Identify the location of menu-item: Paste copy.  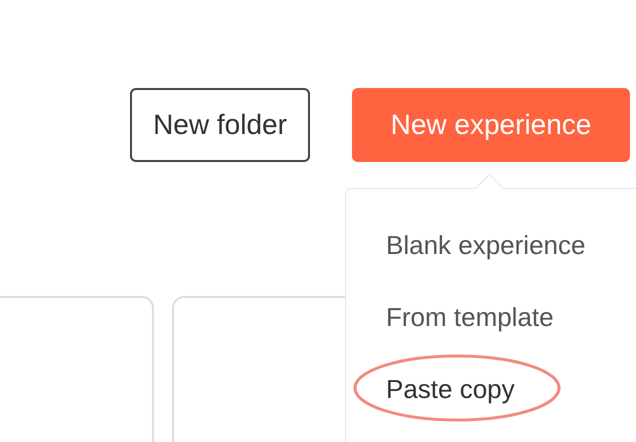
(450, 389).